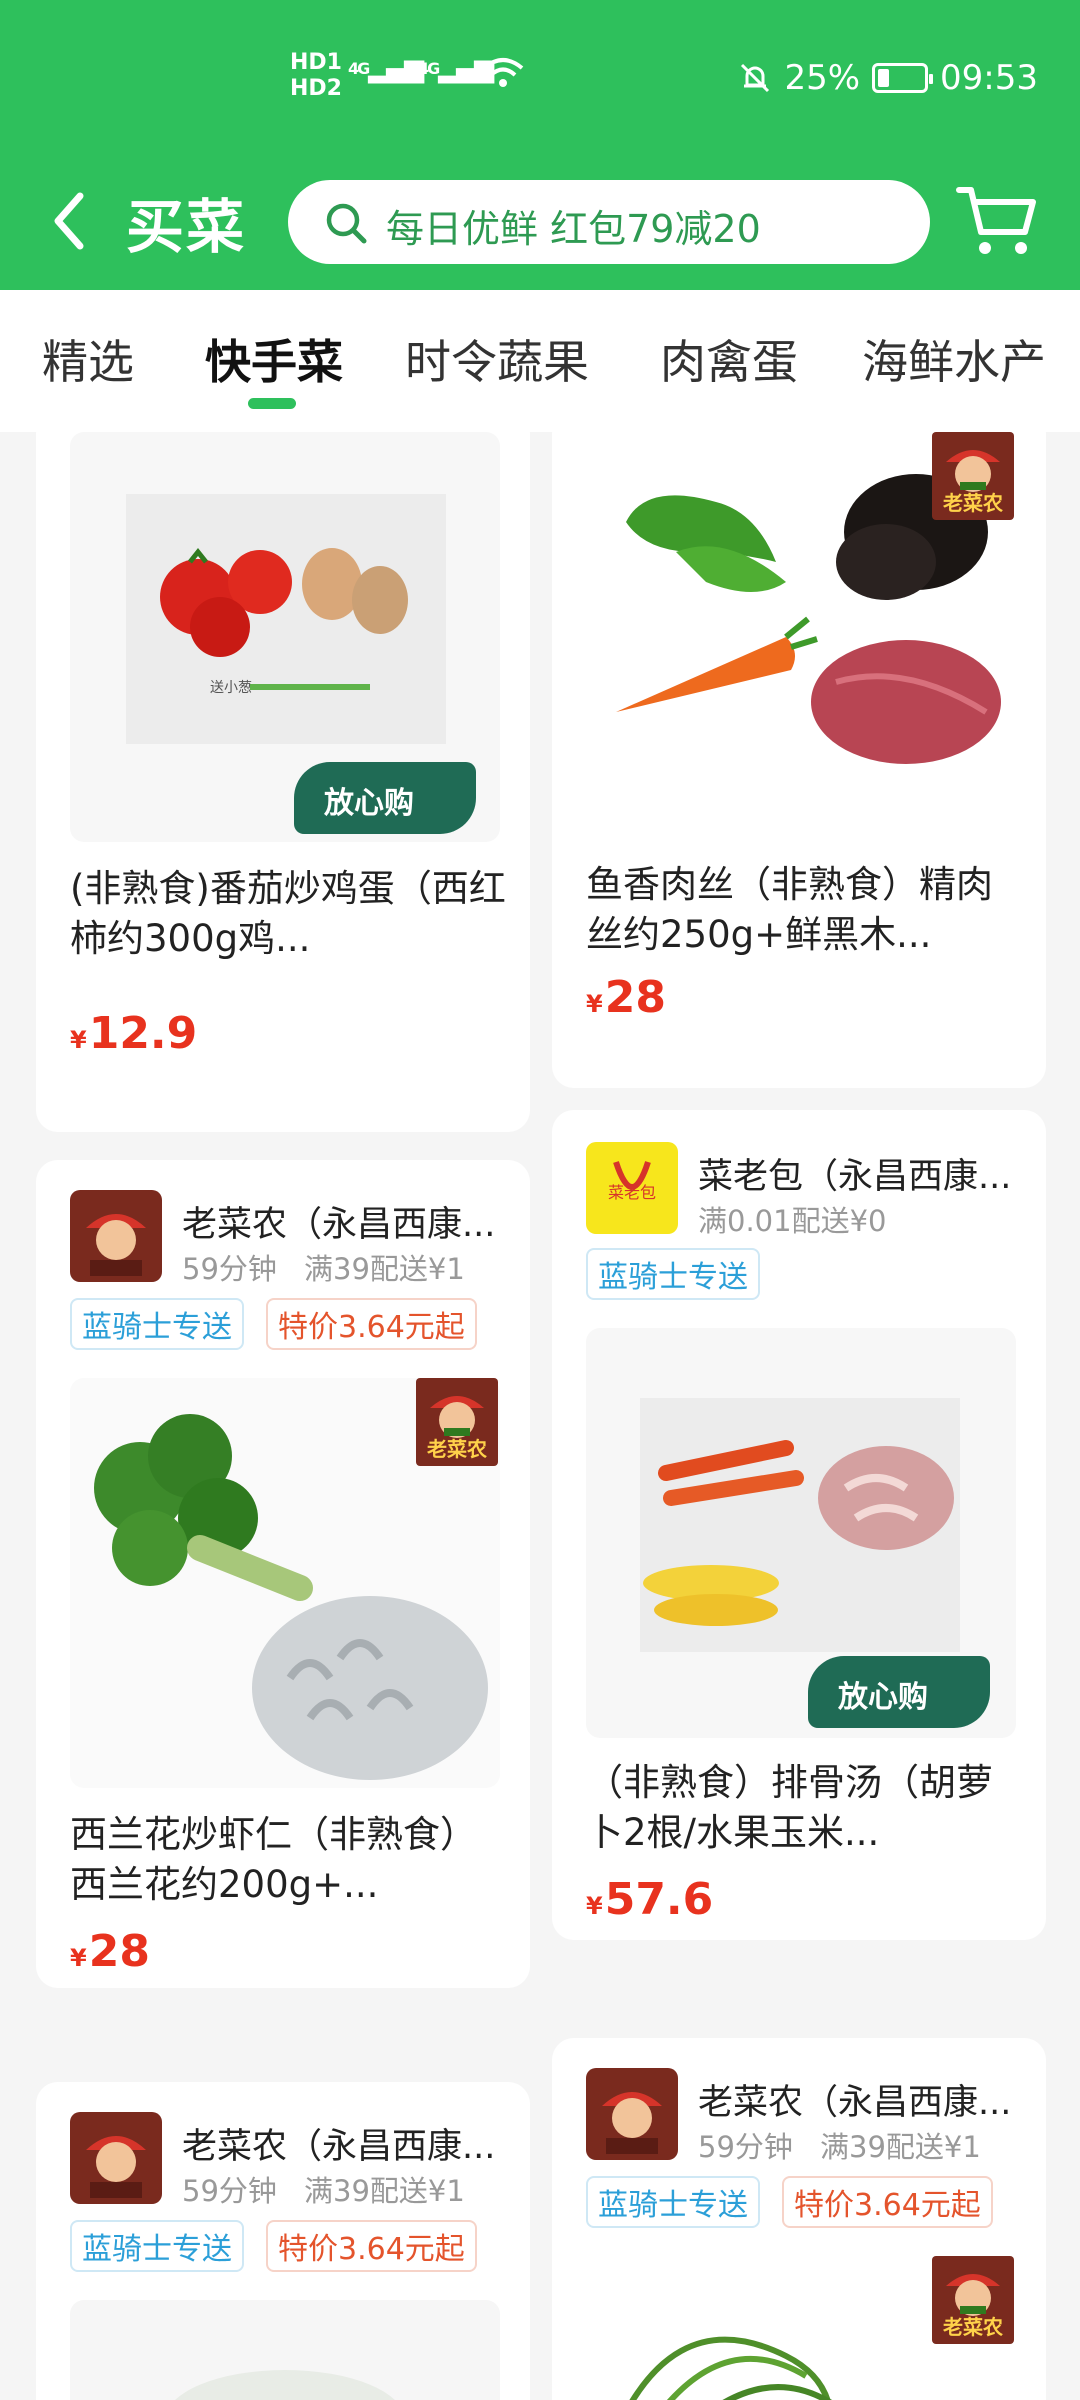  What do you see at coordinates (884, 78) in the screenshot?
I see `battery-fill` at bounding box center [884, 78].